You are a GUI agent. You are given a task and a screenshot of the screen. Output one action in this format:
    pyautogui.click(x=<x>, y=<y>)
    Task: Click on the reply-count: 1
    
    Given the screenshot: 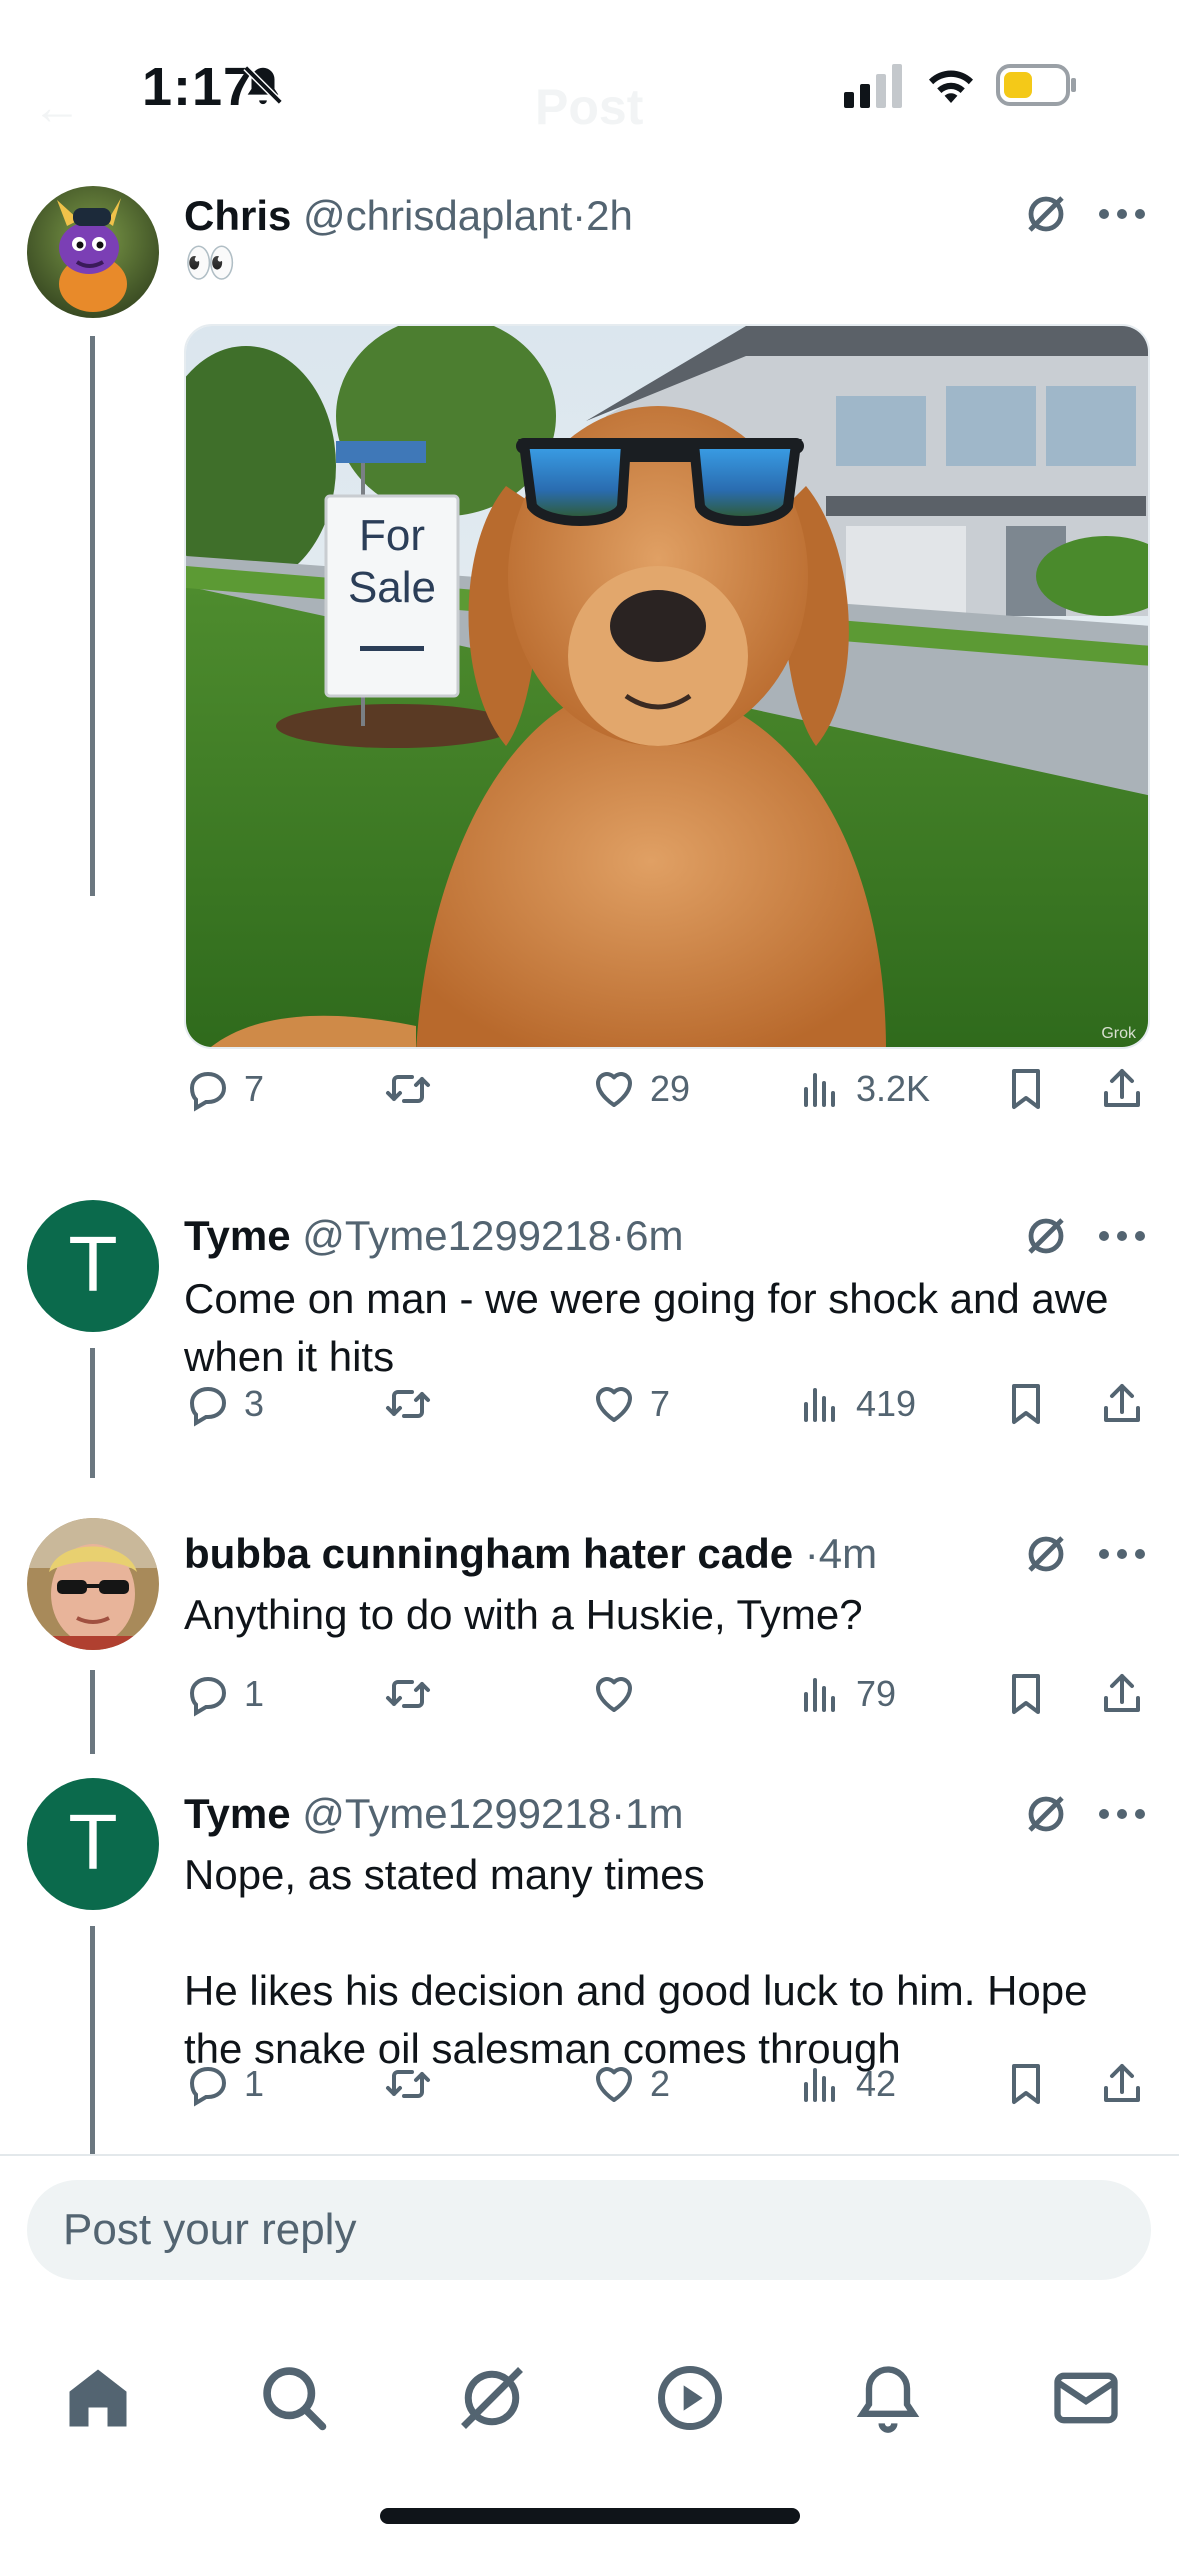 What is the action you would take?
    pyautogui.click(x=254, y=1693)
    